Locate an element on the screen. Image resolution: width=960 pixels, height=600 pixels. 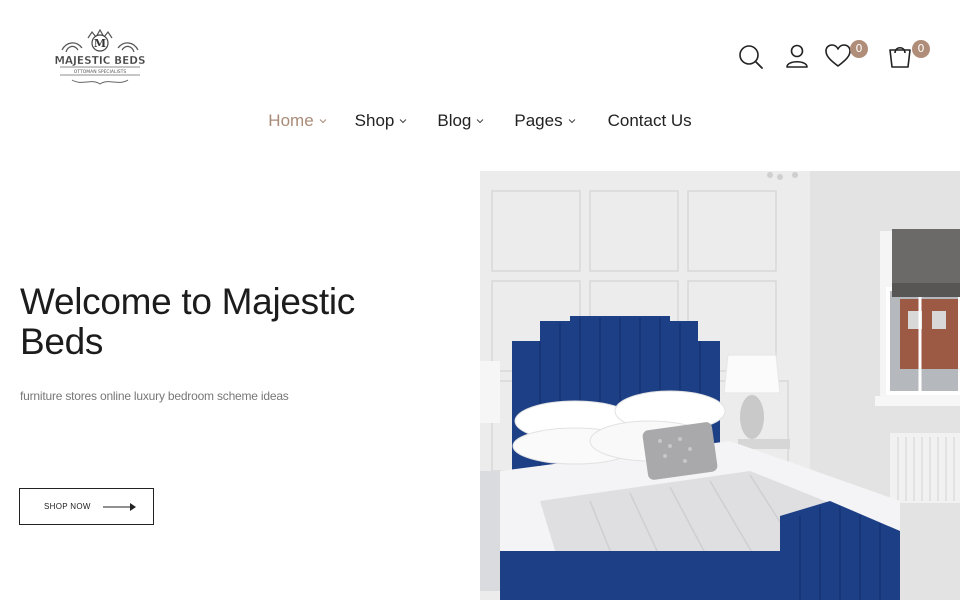
brand-logo: M MAJESTIC BEDS OTTOMAN SPECIALISTS is located at coordinates (100, 59).